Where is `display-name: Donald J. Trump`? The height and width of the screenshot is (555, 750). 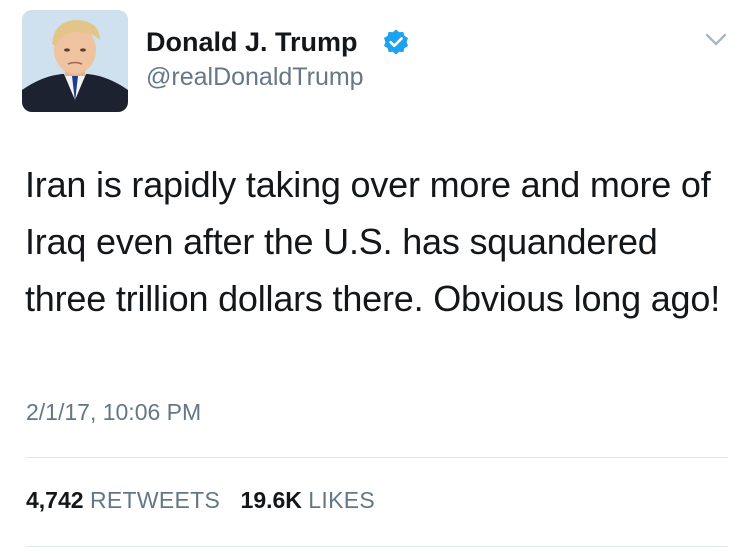 display-name: Donald J. Trump is located at coordinates (252, 42).